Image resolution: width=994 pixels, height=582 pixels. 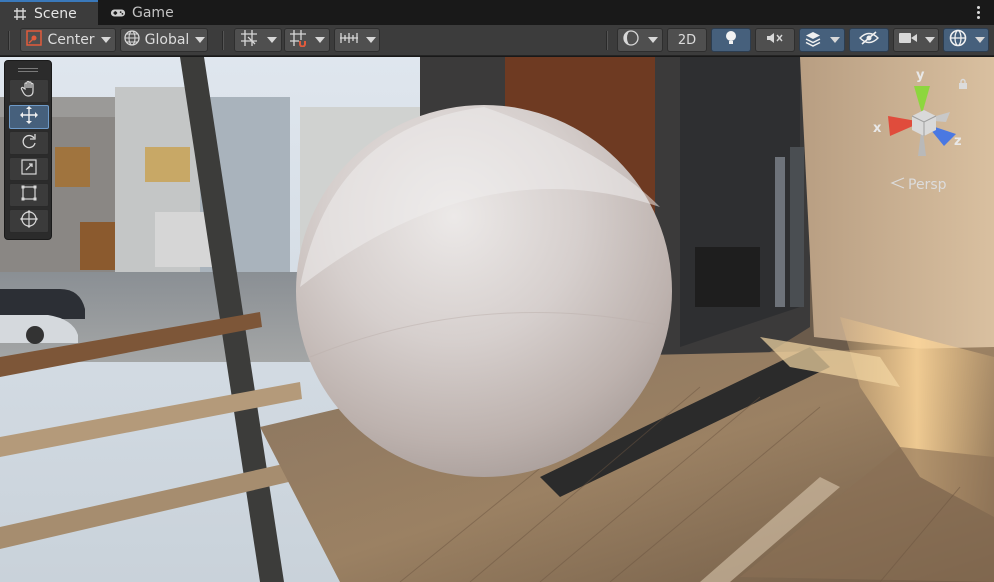 I want to click on pivot-mode-dropdown: Center, so click(x=68, y=40).